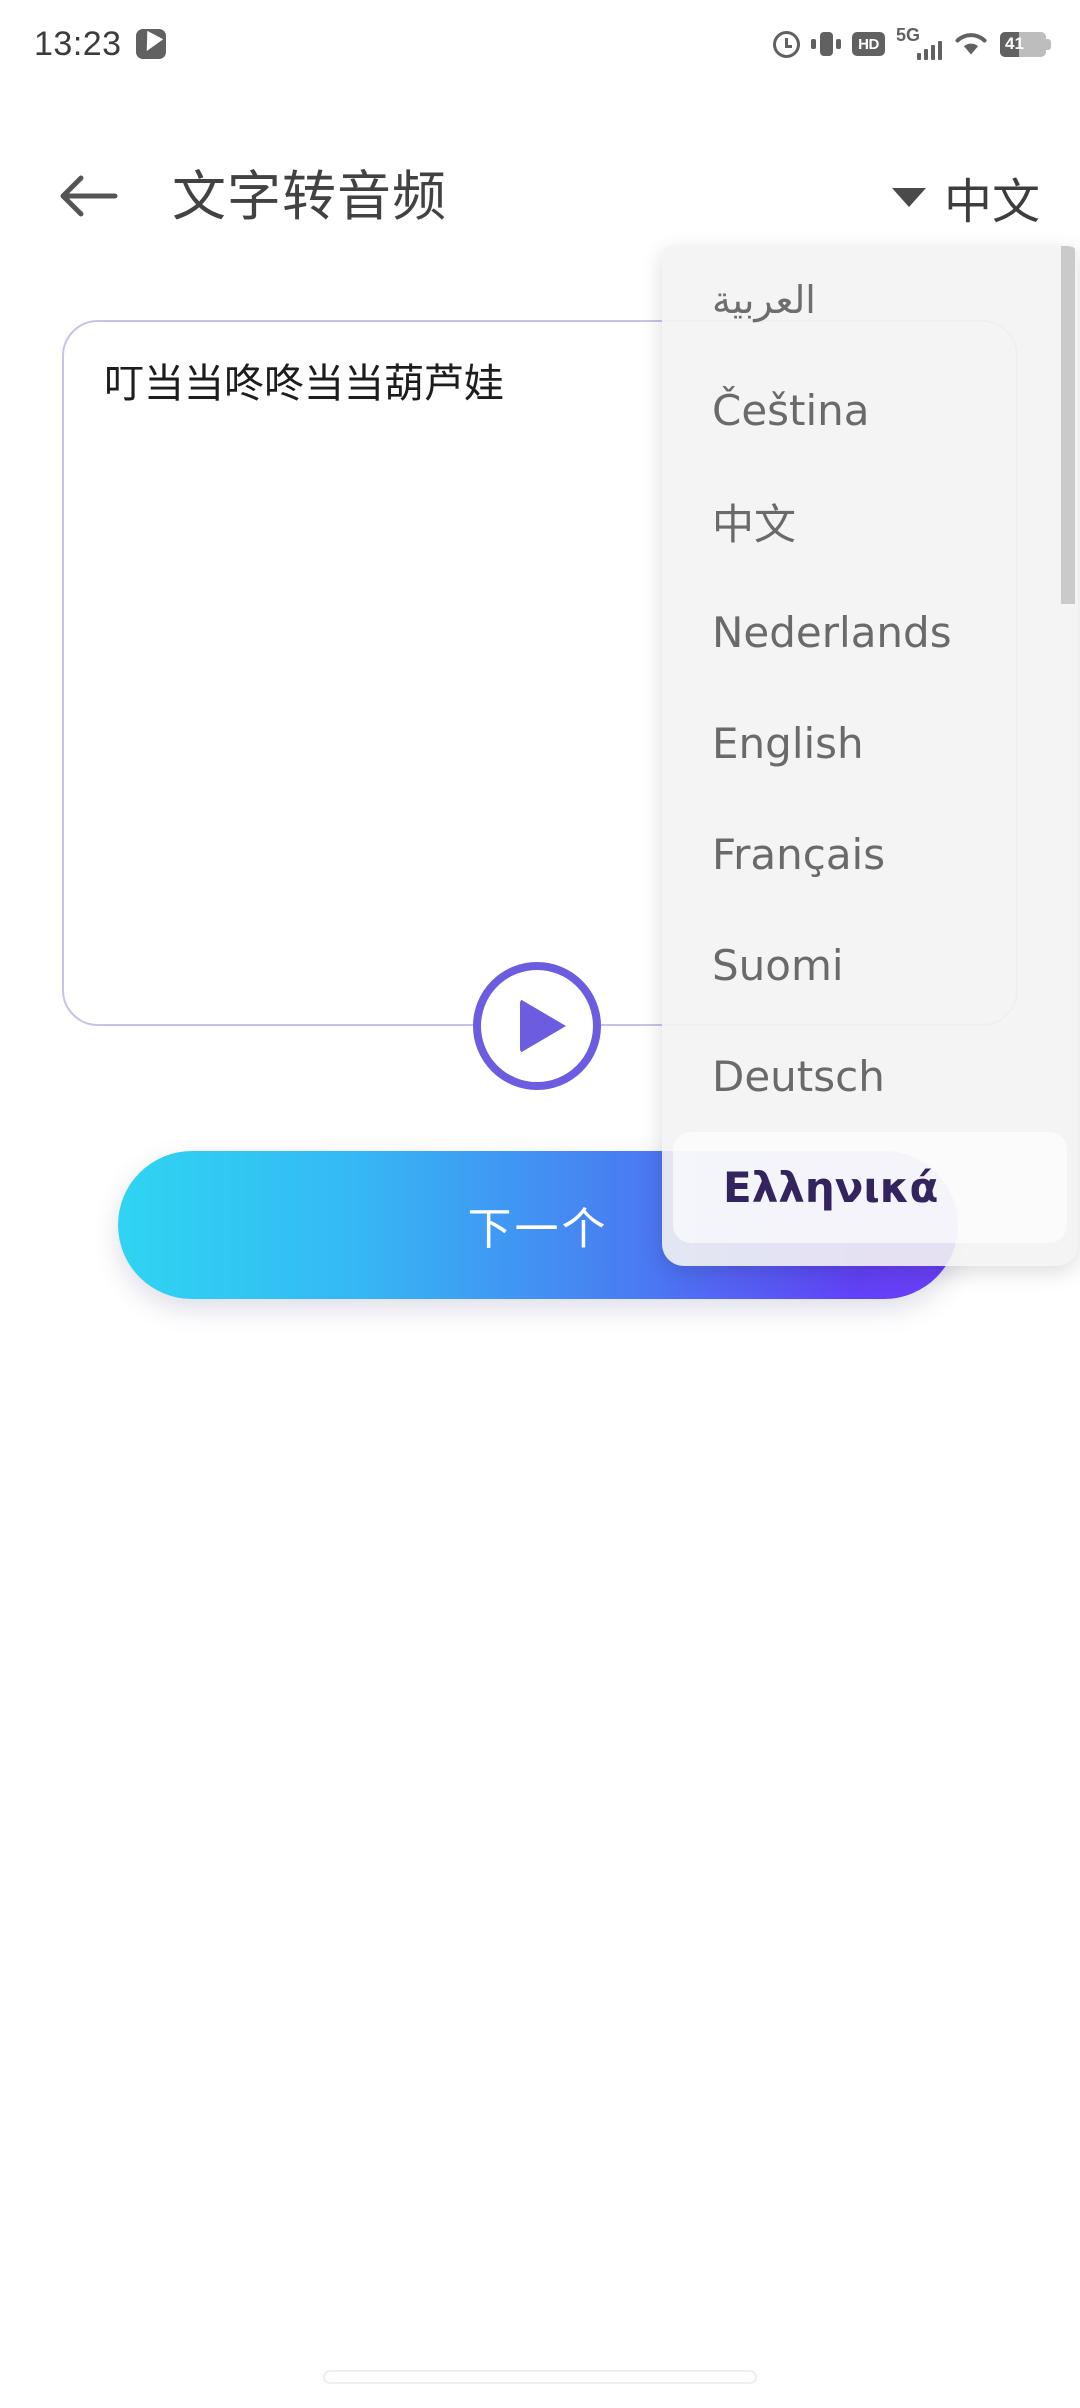 The image size is (1080, 2408). I want to click on page-title: 文字转音频, so click(309, 196).